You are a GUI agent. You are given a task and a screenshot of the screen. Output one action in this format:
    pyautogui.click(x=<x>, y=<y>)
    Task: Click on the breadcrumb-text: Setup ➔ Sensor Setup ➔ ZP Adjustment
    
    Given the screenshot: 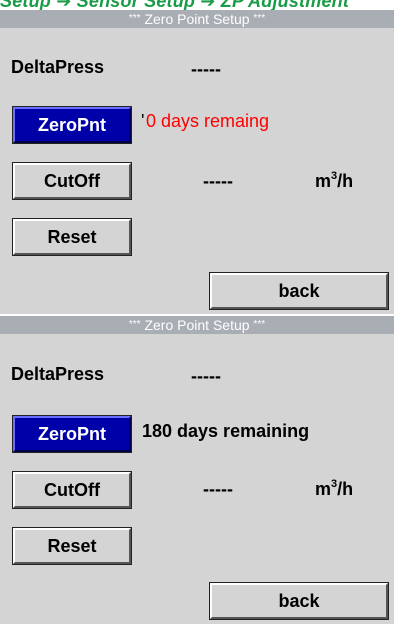 What is the action you would take?
    pyautogui.click(x=175, y=5)
    